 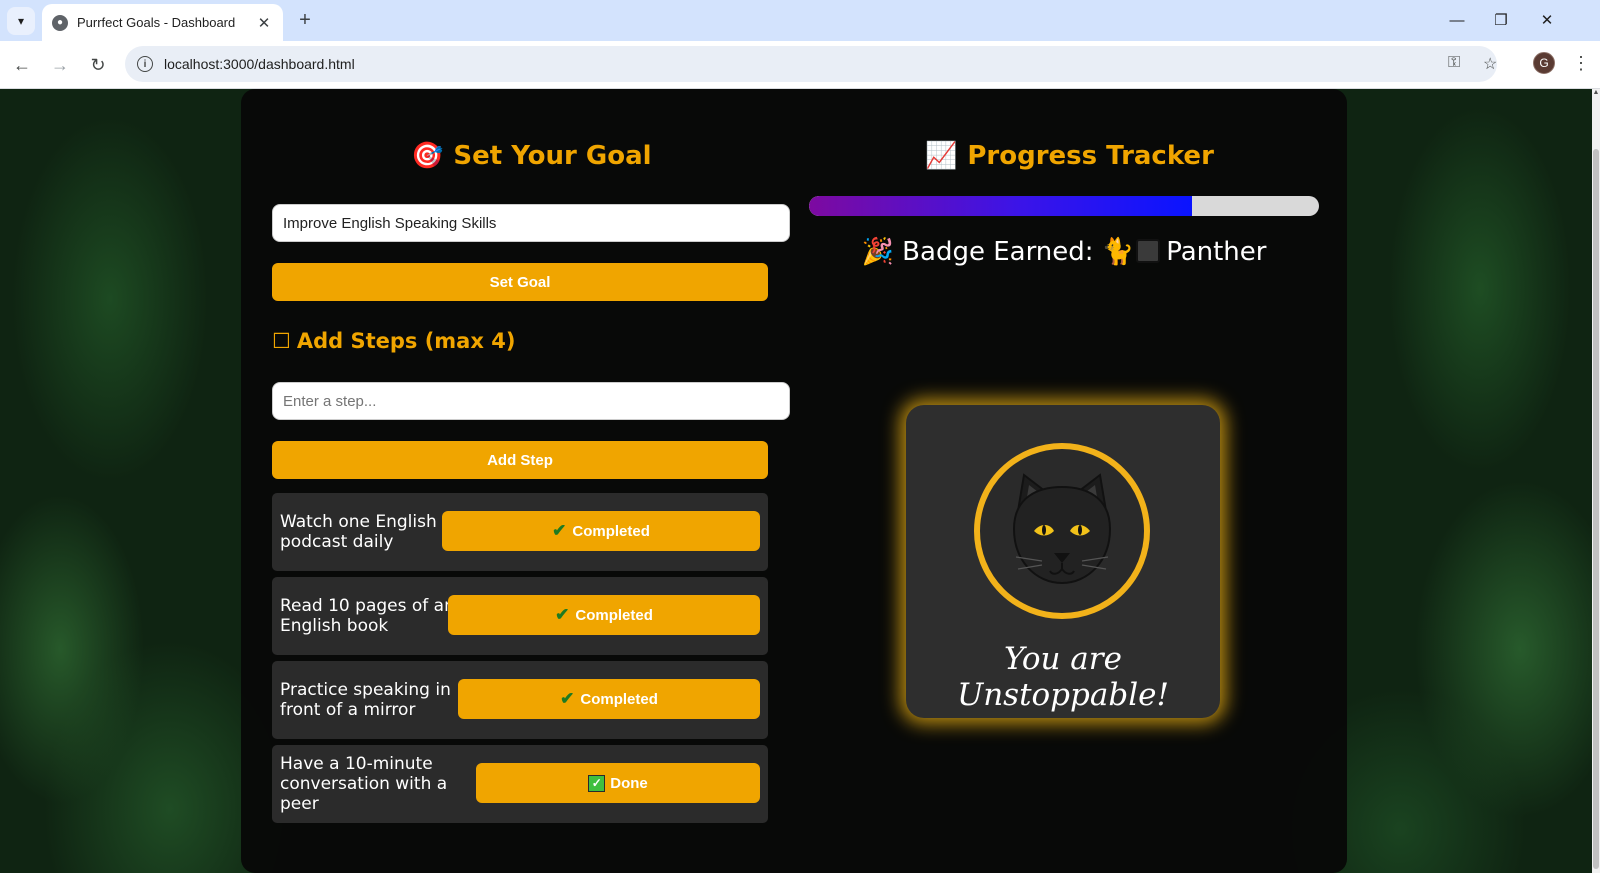 What do you see at coordinates (1581, 63) in the screenshot?
I see `browser-menu-icon: ⋮` at bounding box center [1581, 63].